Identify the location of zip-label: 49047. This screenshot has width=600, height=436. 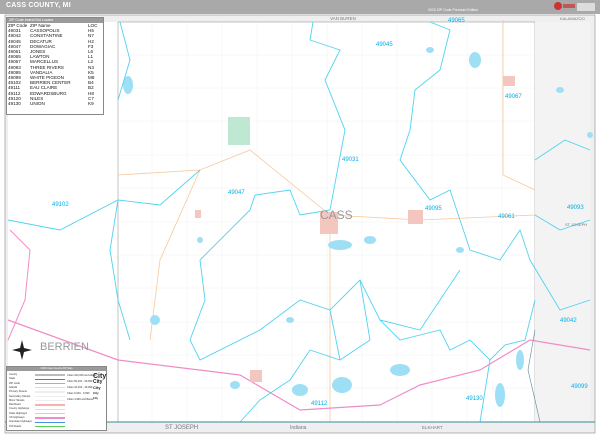
(236, 193).